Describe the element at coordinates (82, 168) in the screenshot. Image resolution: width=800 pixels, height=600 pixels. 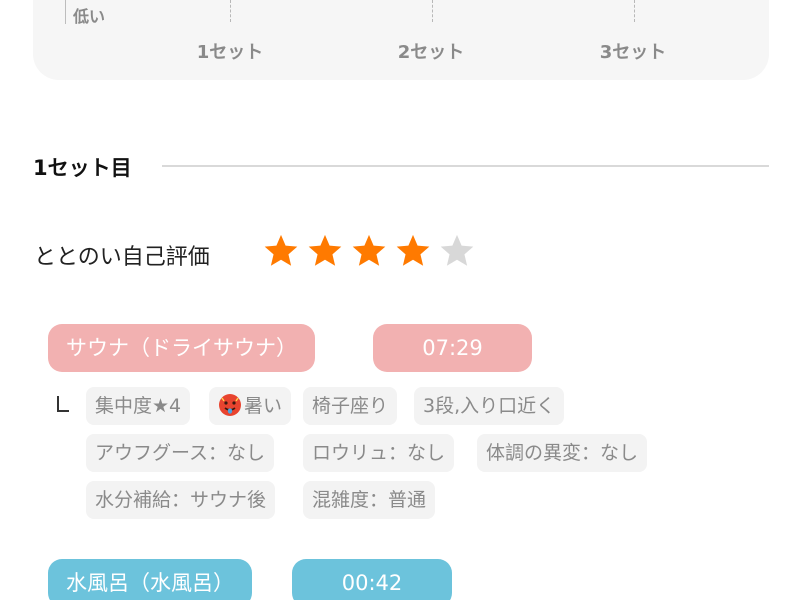
I see `section-title: 1セット目` at that location.